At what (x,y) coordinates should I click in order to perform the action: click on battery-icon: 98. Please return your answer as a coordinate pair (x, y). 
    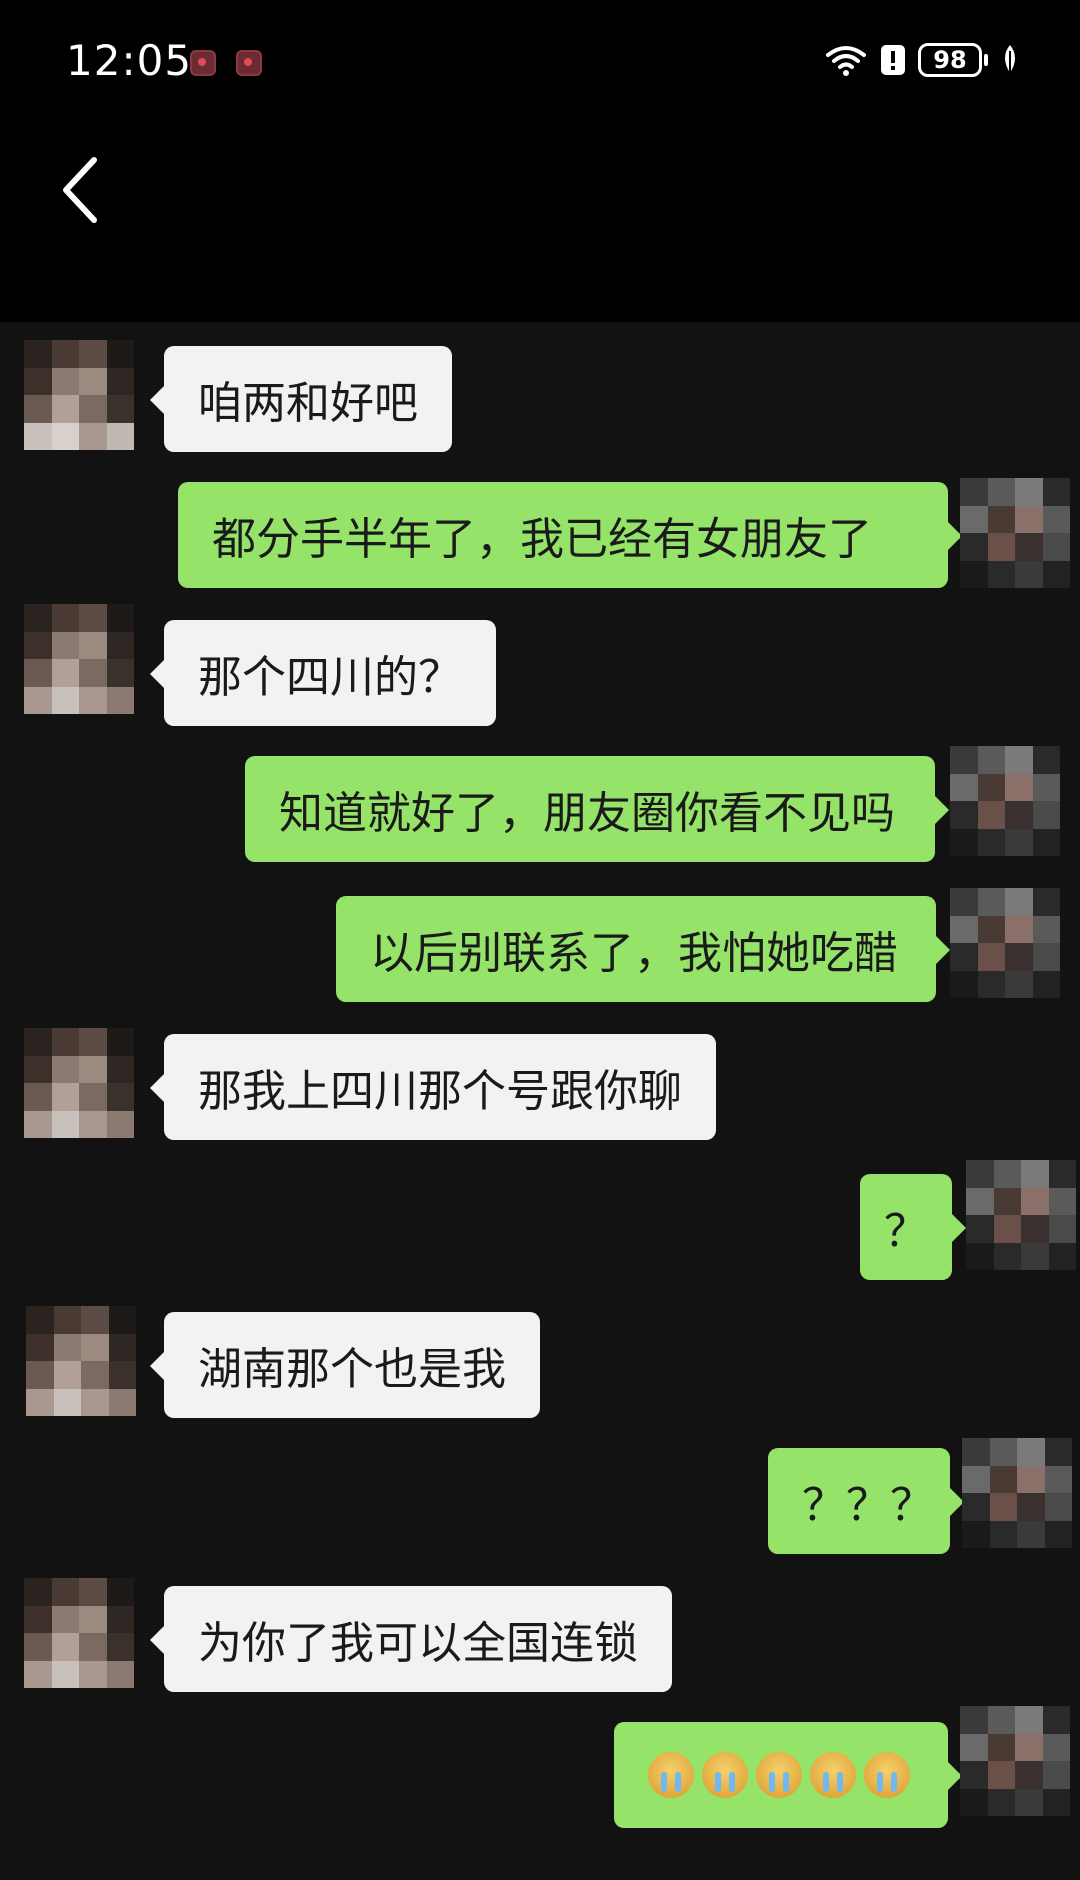
    Looking at the image, I should click on (950, 60).